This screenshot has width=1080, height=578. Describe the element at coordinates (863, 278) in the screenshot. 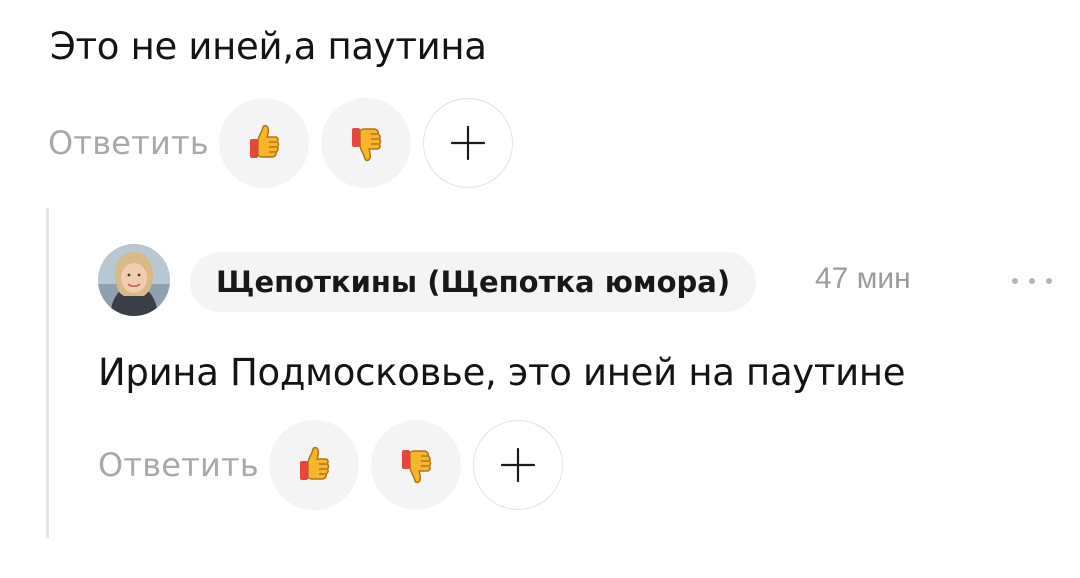

I see `comment-timestamp: 47 мин` at that location.